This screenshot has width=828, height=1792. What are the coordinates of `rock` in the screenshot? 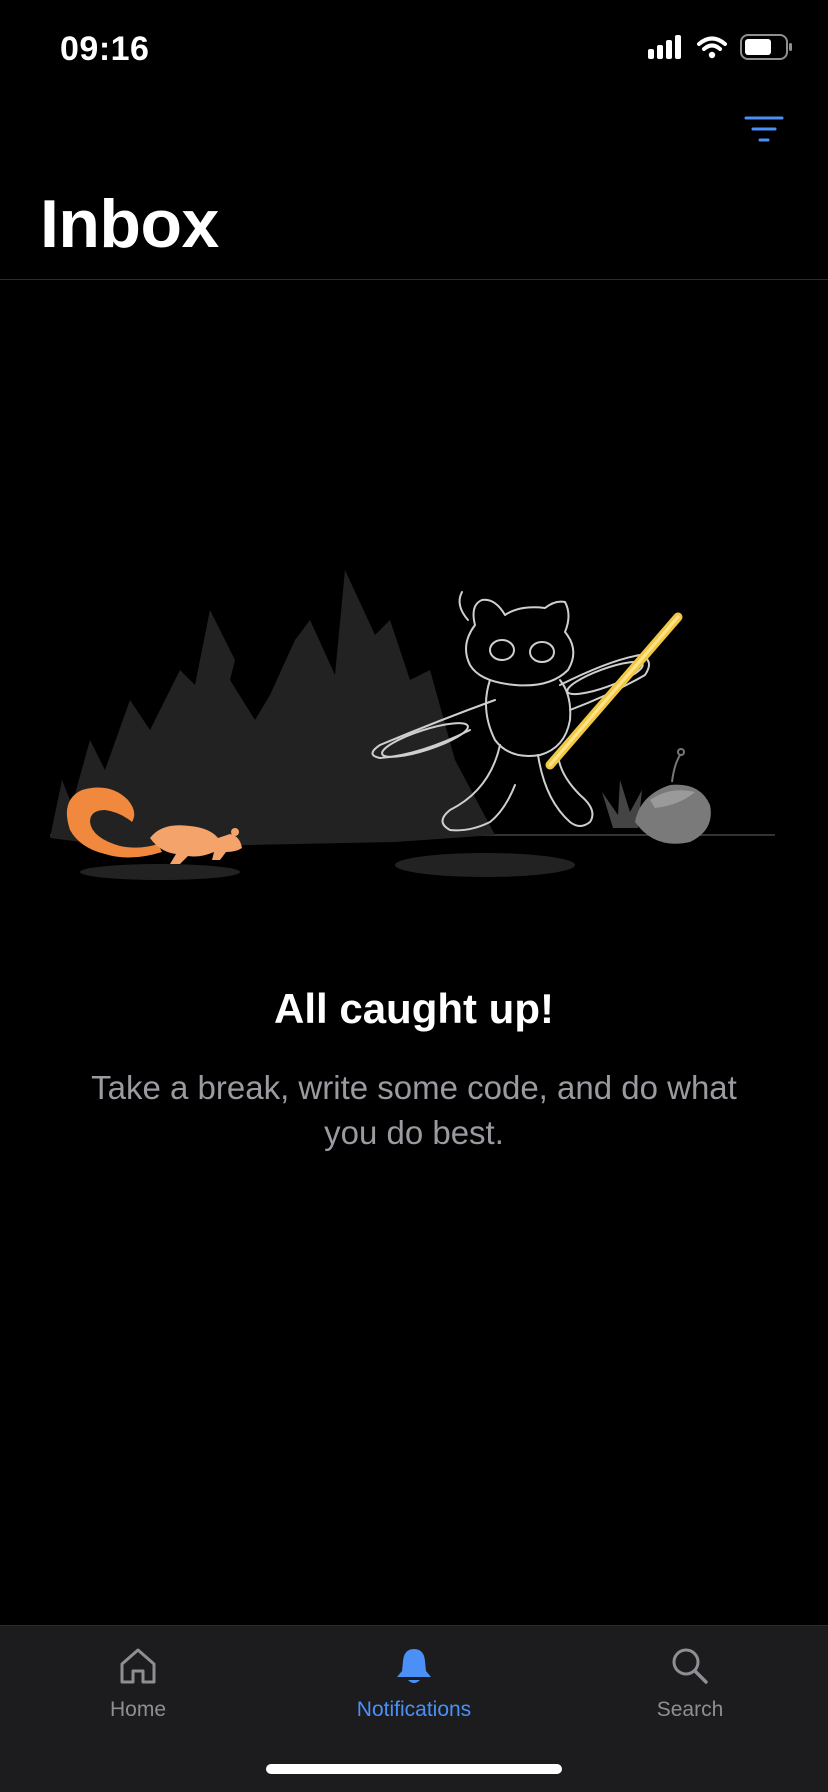 It's located at (673, 796).